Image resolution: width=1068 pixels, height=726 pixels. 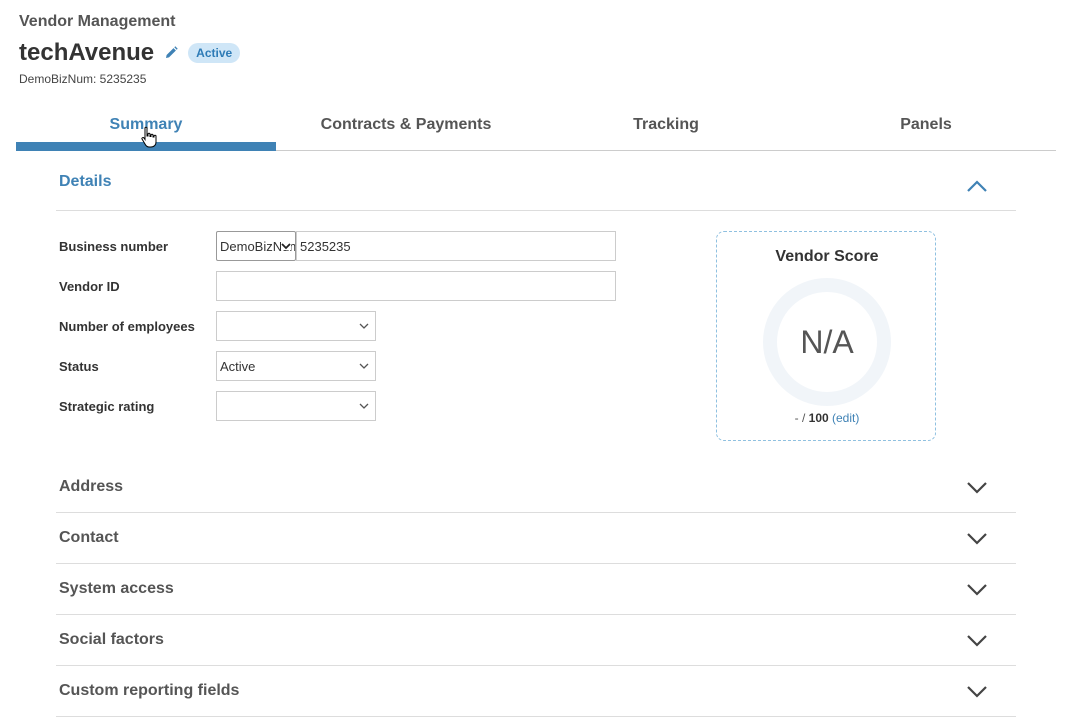 I want to click on pencil-icon, so click(x=171, y=53).